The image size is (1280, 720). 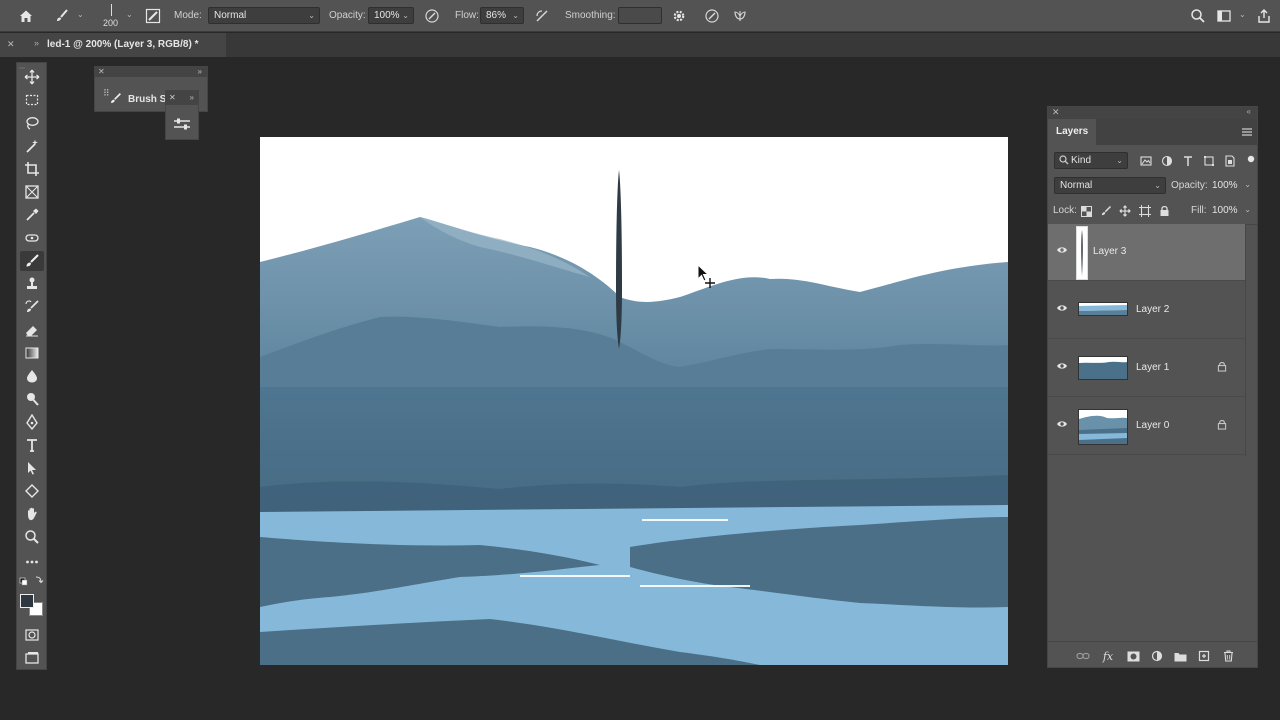 I want to click on lasso-tool-icon, so click(x=32, y=123).